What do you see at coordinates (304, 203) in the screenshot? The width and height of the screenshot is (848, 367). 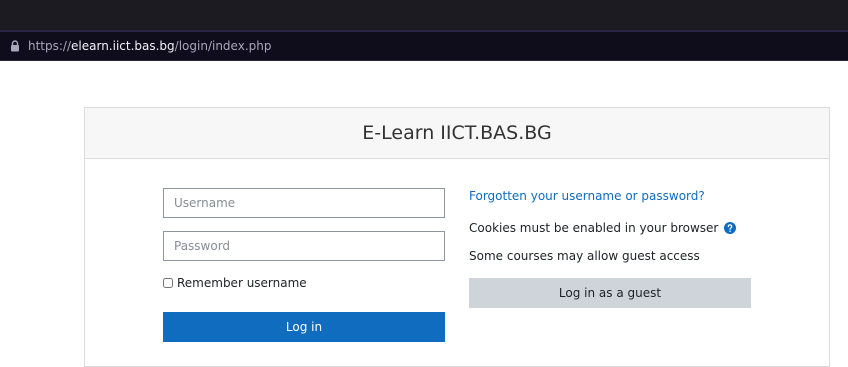 I see `username-input` at bounding box center [304, 203].